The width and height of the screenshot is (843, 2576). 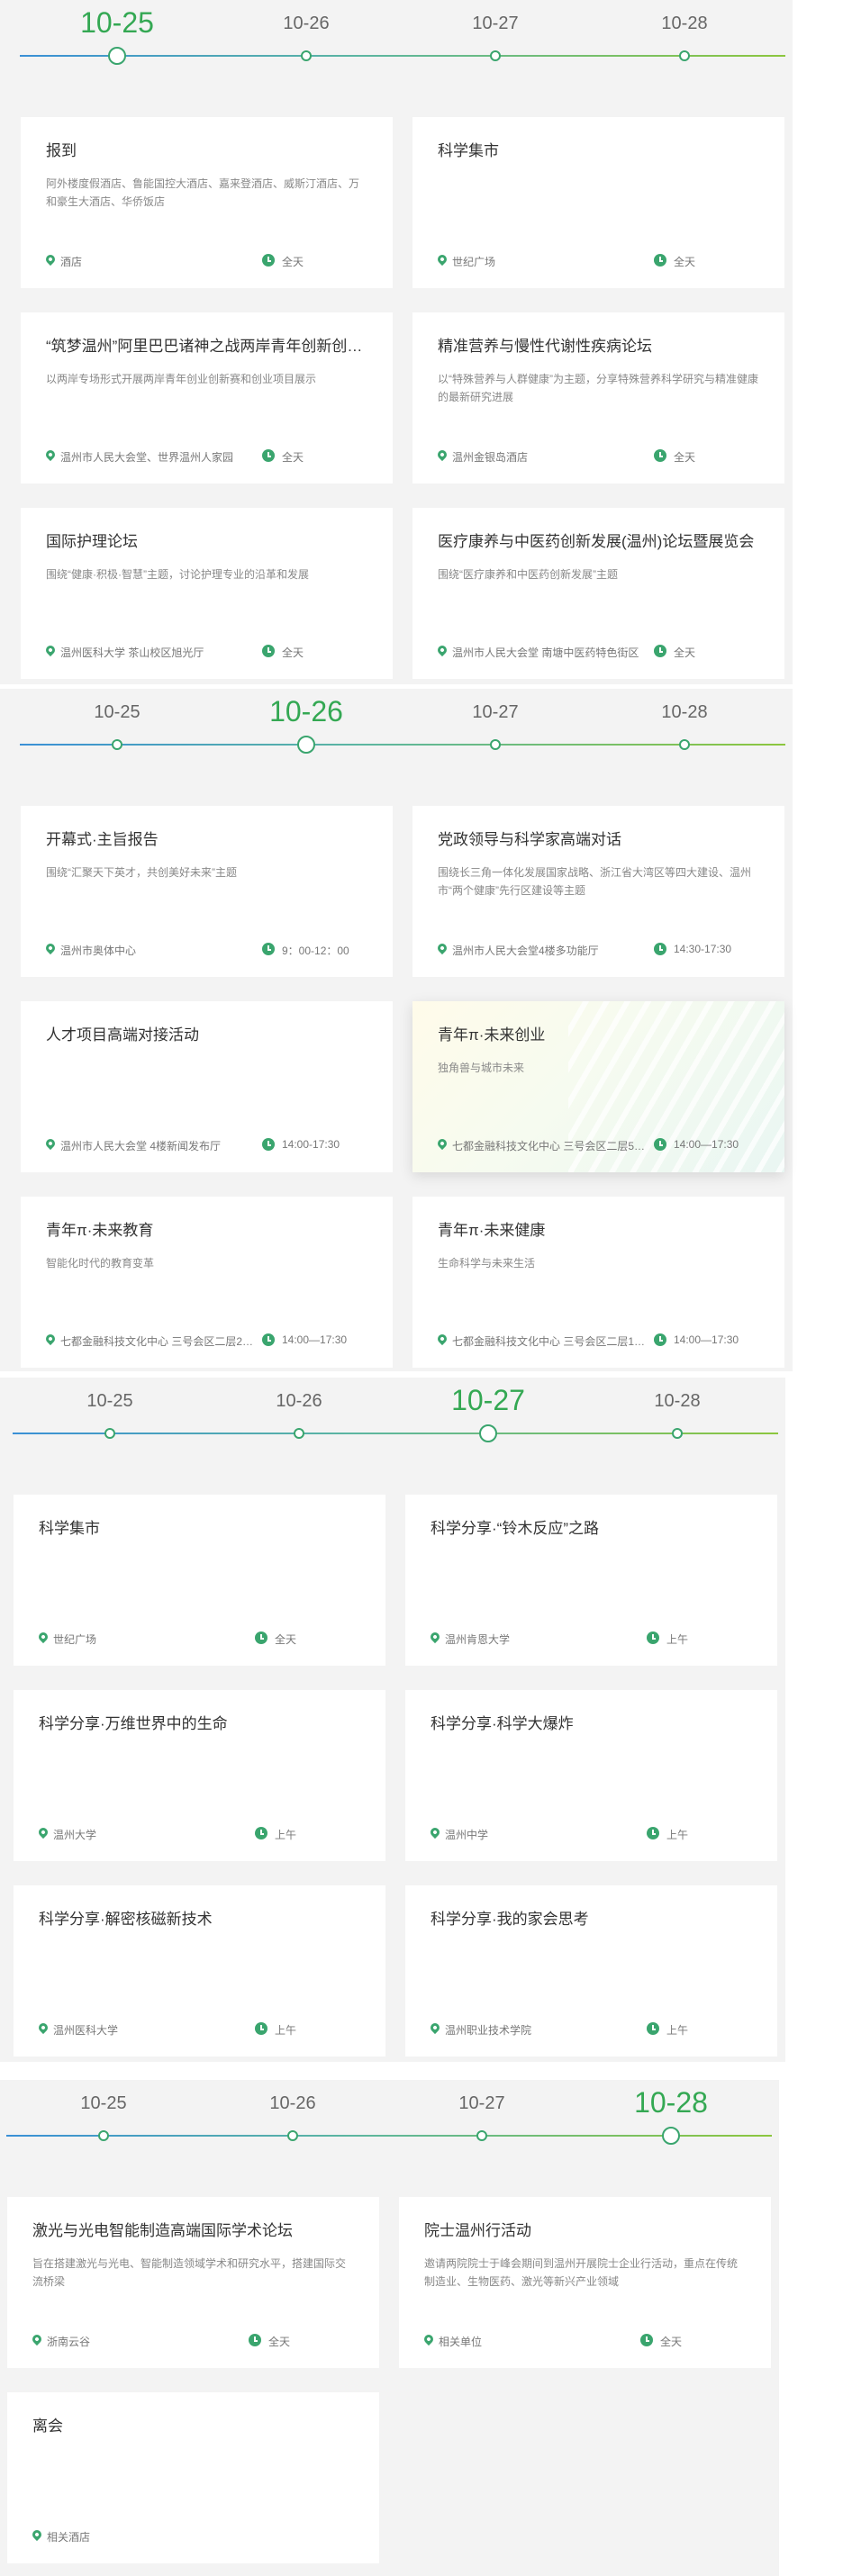 What do you see at coordinates (591, 1775) in the screenshot?
I see `event-card: 科学分享·科学大爆炸 温州中学 上午` at bounding box center [591, 1775].